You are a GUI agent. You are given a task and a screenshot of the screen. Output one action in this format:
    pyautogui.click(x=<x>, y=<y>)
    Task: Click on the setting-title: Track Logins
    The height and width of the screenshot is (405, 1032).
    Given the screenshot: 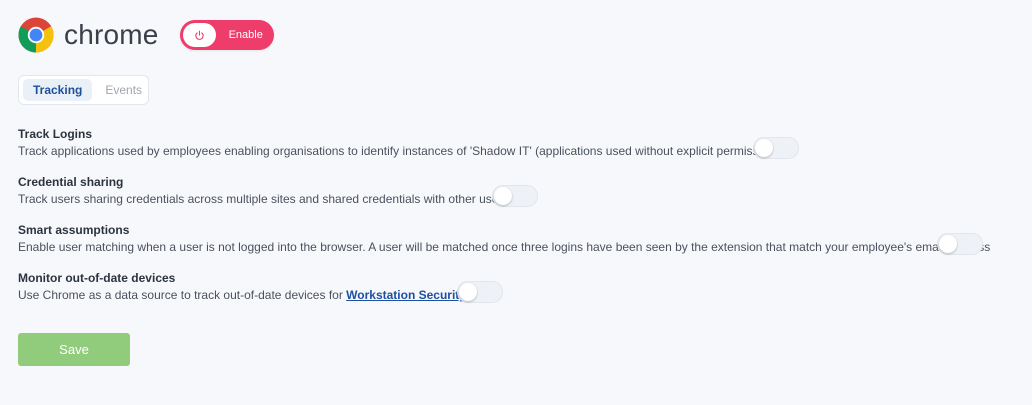 What is the action you would take?
    pyautogui.click(x=55, y=134)
    